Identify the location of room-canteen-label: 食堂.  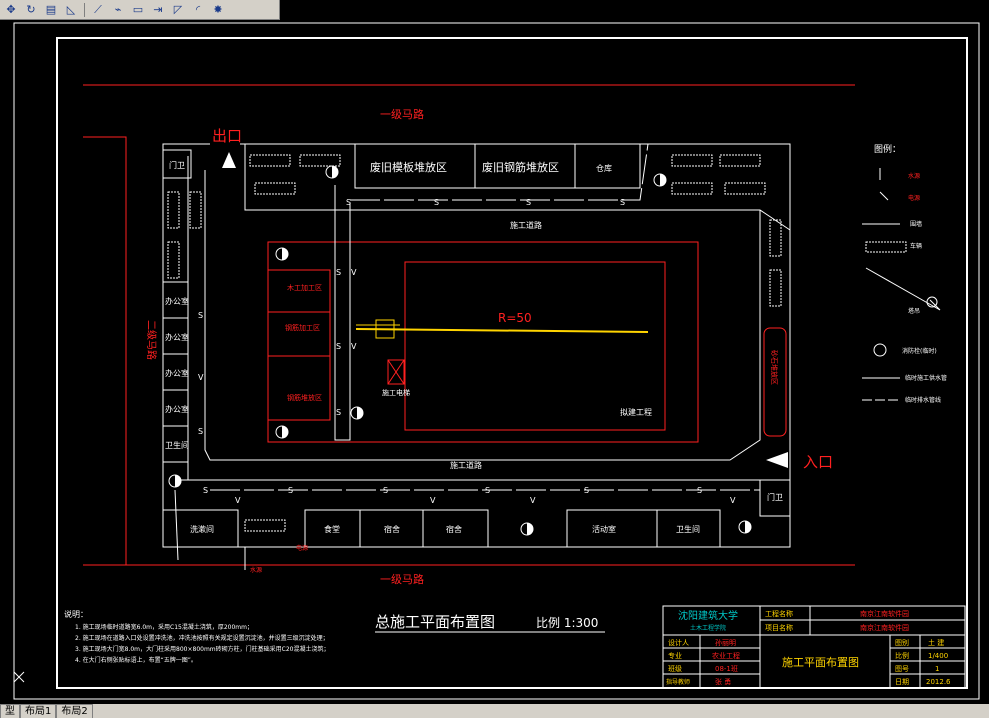
(332, 529).